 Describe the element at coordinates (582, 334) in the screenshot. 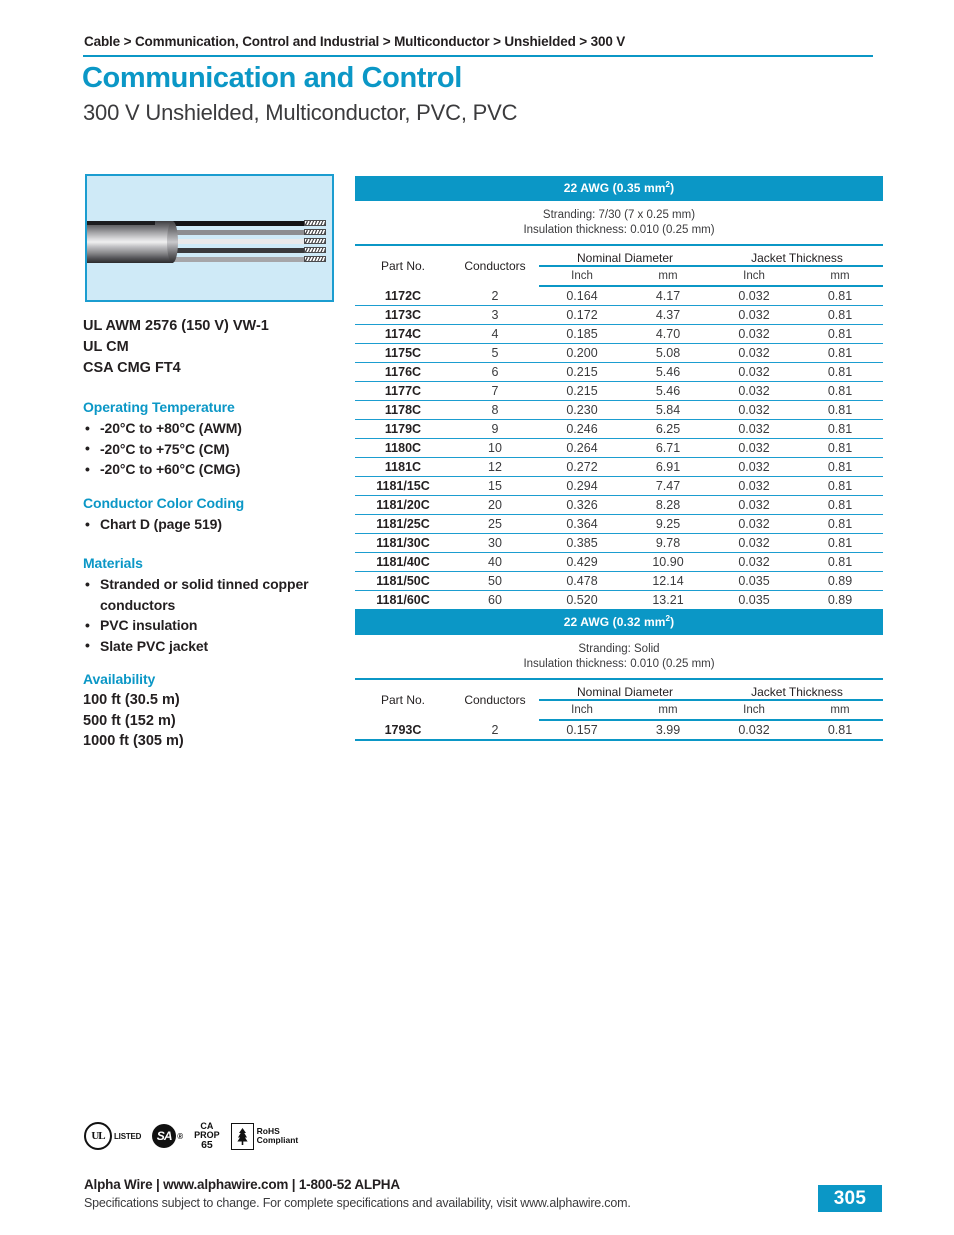

I see `cell-diameter-inch: 0.185` at that location.